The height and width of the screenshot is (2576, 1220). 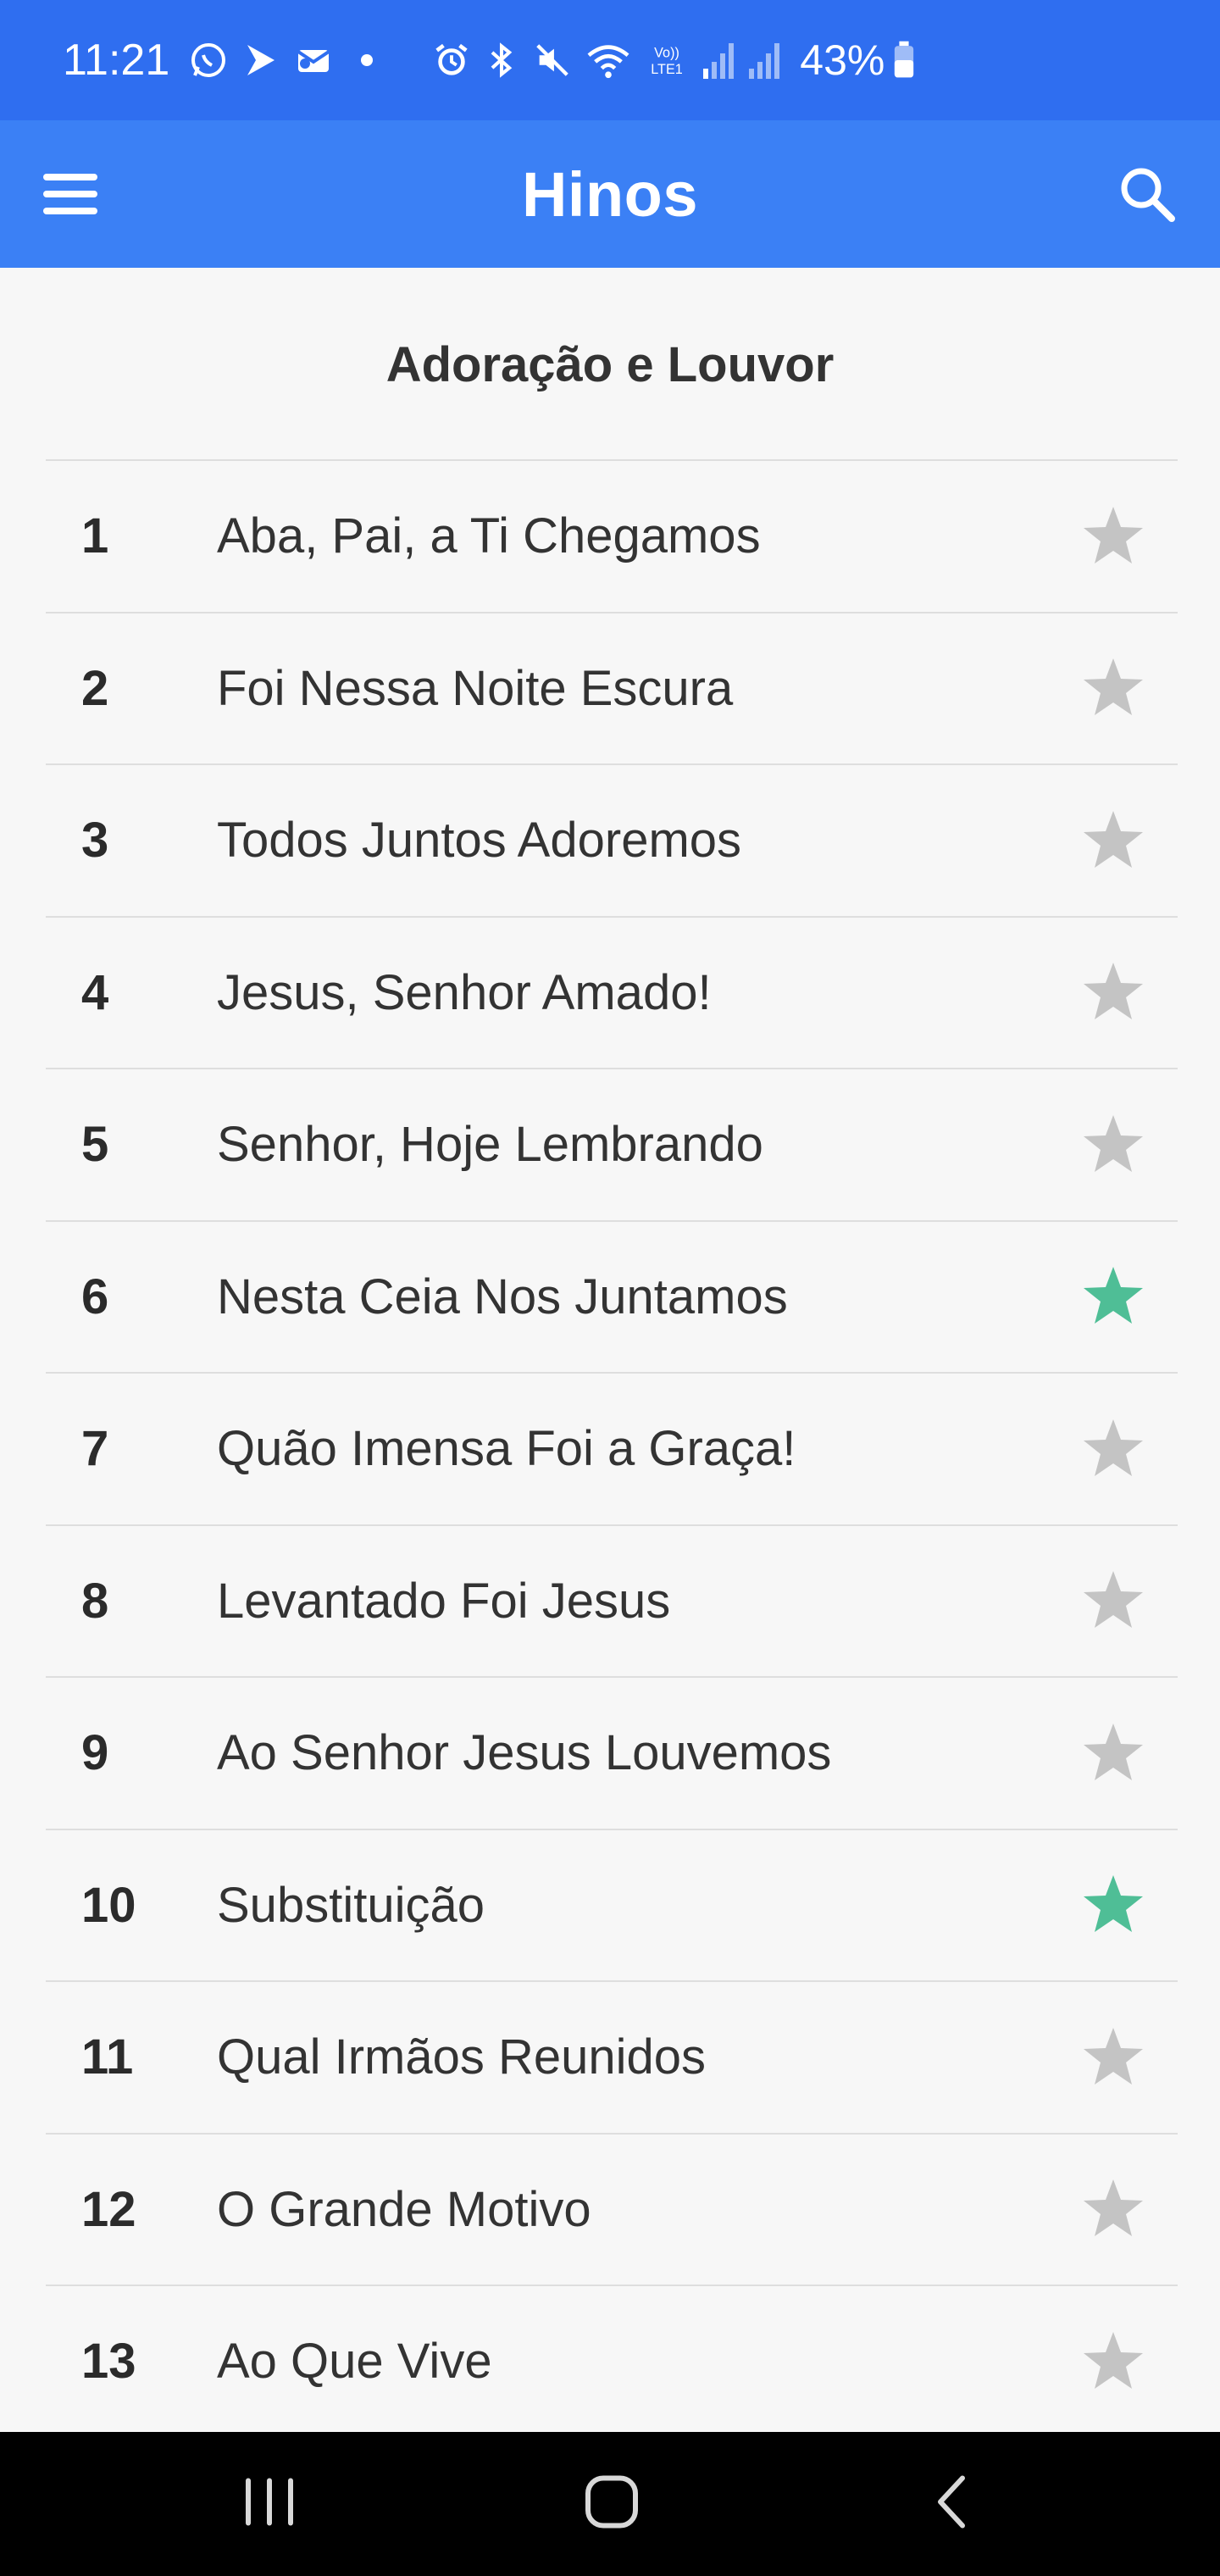 What do you see at coordinates (354, 2362) in the screenshot?
I see `hymn-title: Ao Que Vive` at bounding box center [354, 2362].